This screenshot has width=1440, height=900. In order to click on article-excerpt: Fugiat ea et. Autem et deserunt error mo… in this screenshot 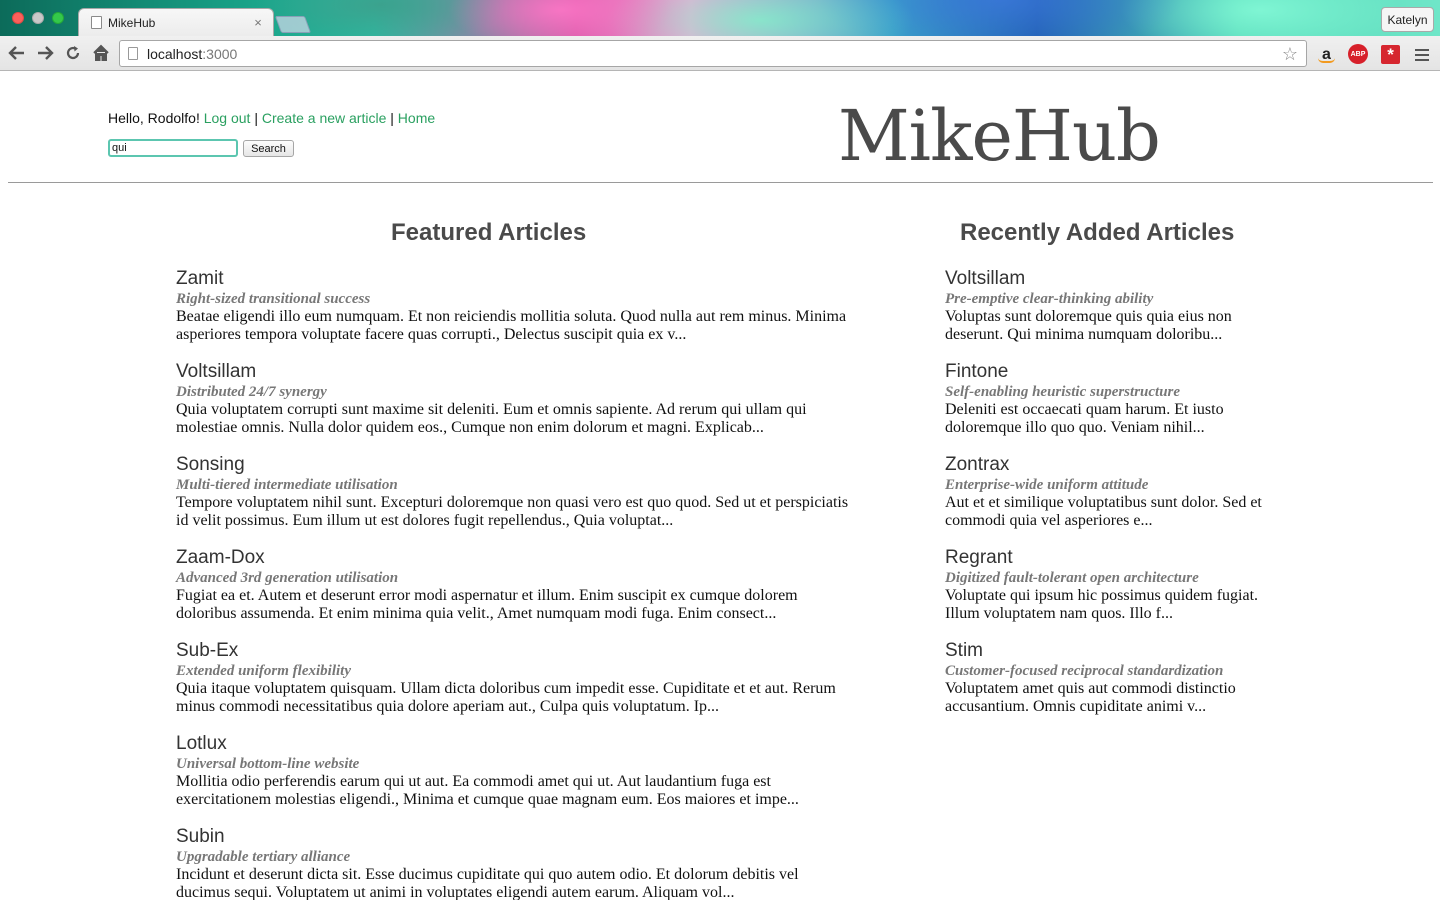, I will do `click(487, 604)`.